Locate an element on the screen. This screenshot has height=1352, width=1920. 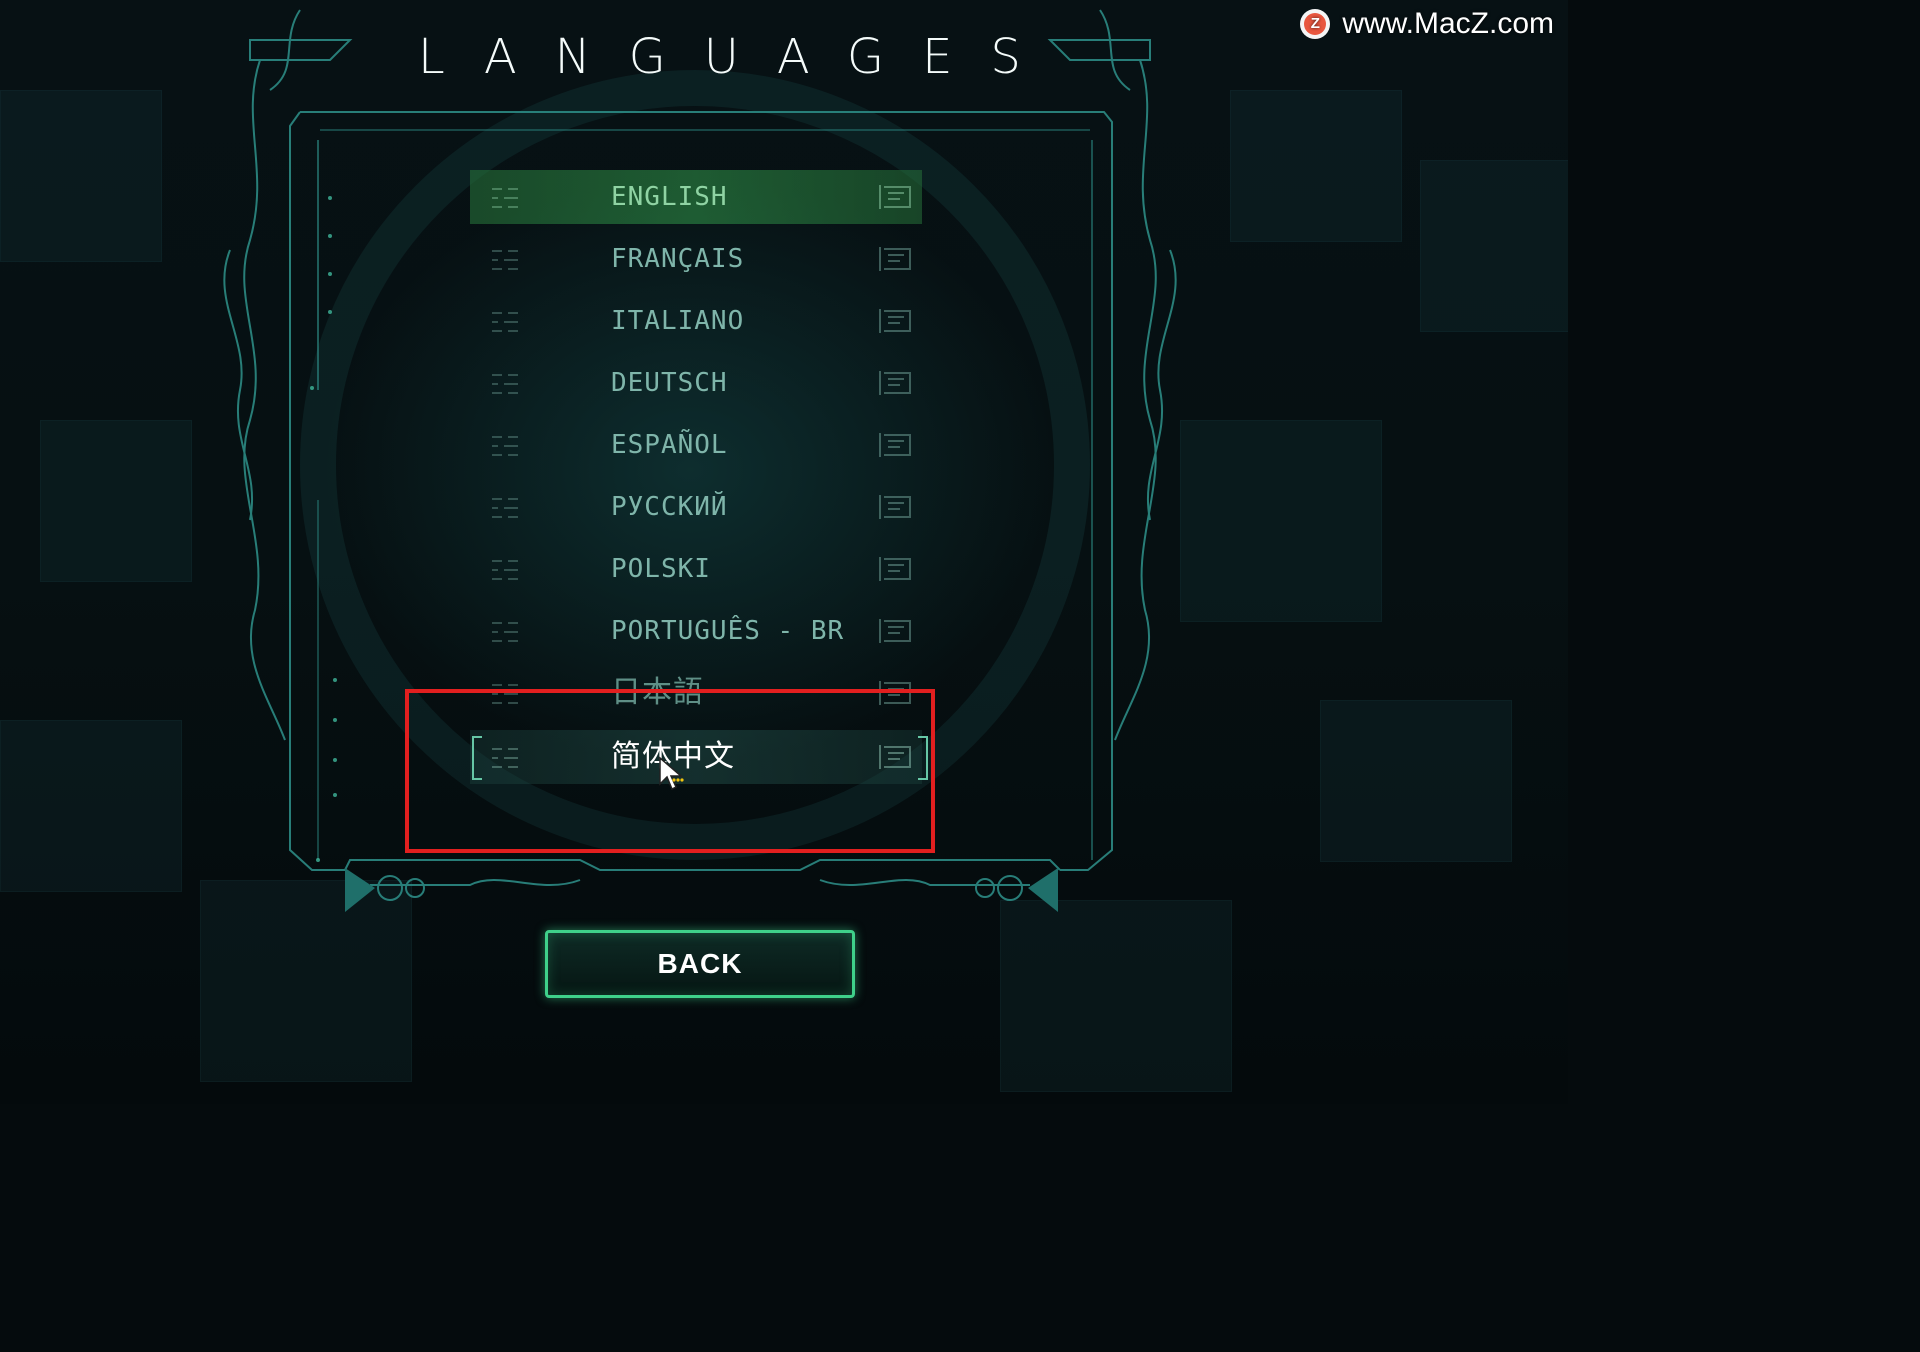
language-label: РУССКИЙ is located at coordinates (669, 507).